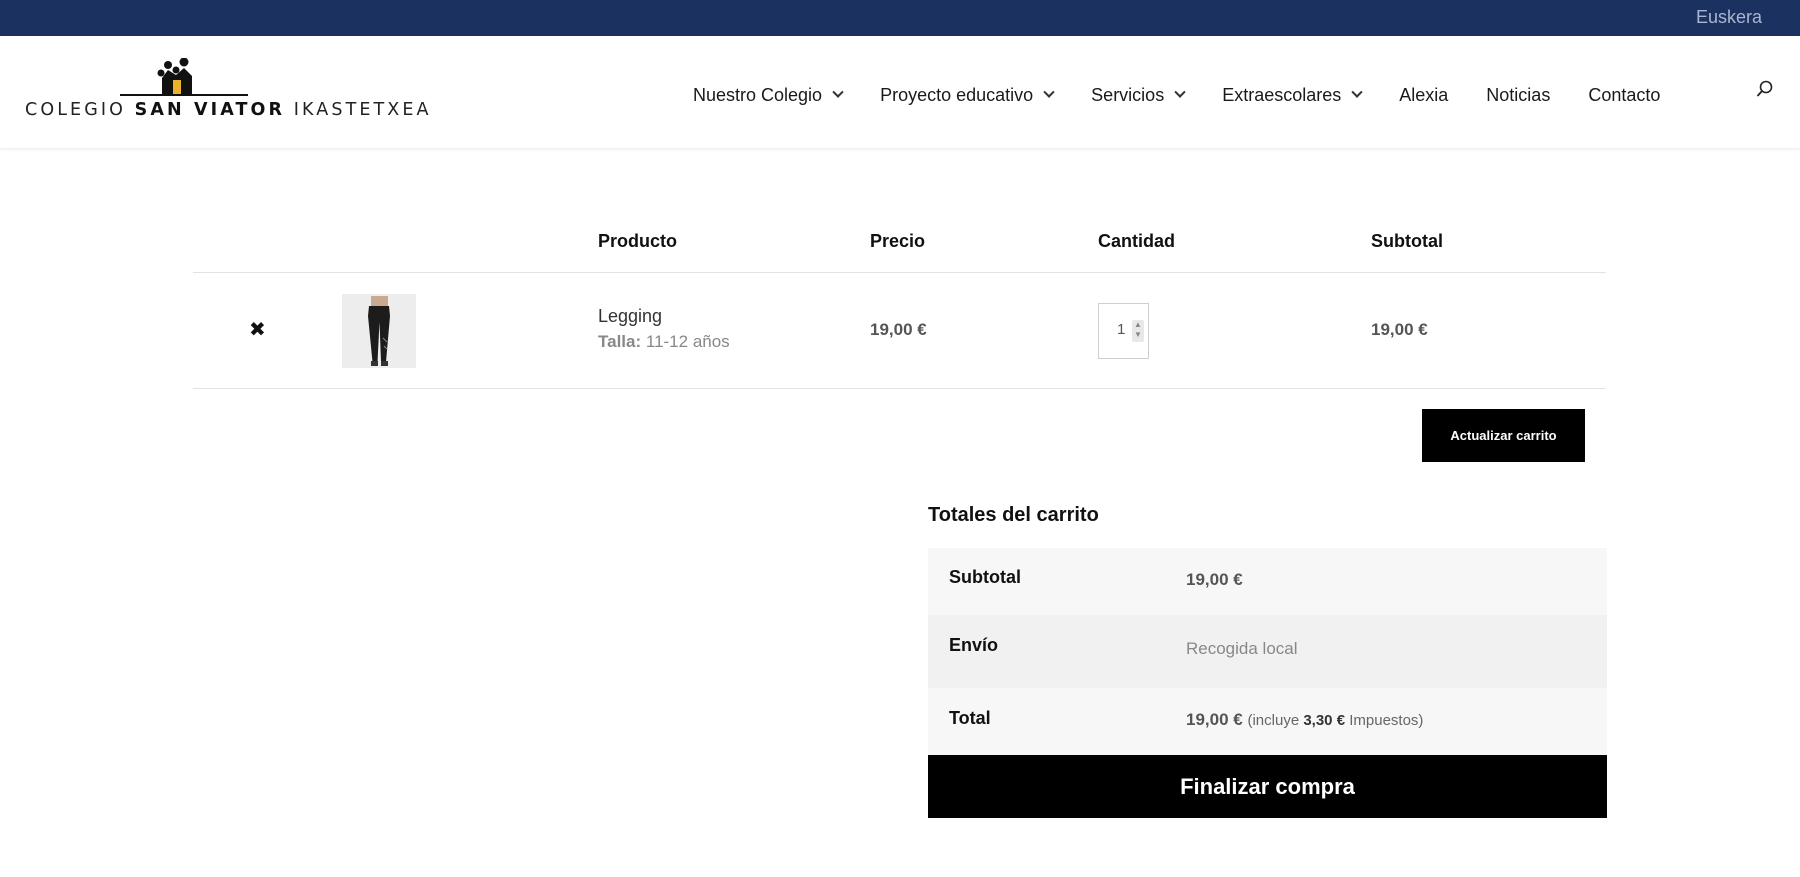 Image resolution: width=1800 pixels, height=877 pixels. What do you see at coordinates (1138, 331) in the screenshot?
I see `quantity-spinner-icon: ▲ ▼` at bounding box center [1138, 331].